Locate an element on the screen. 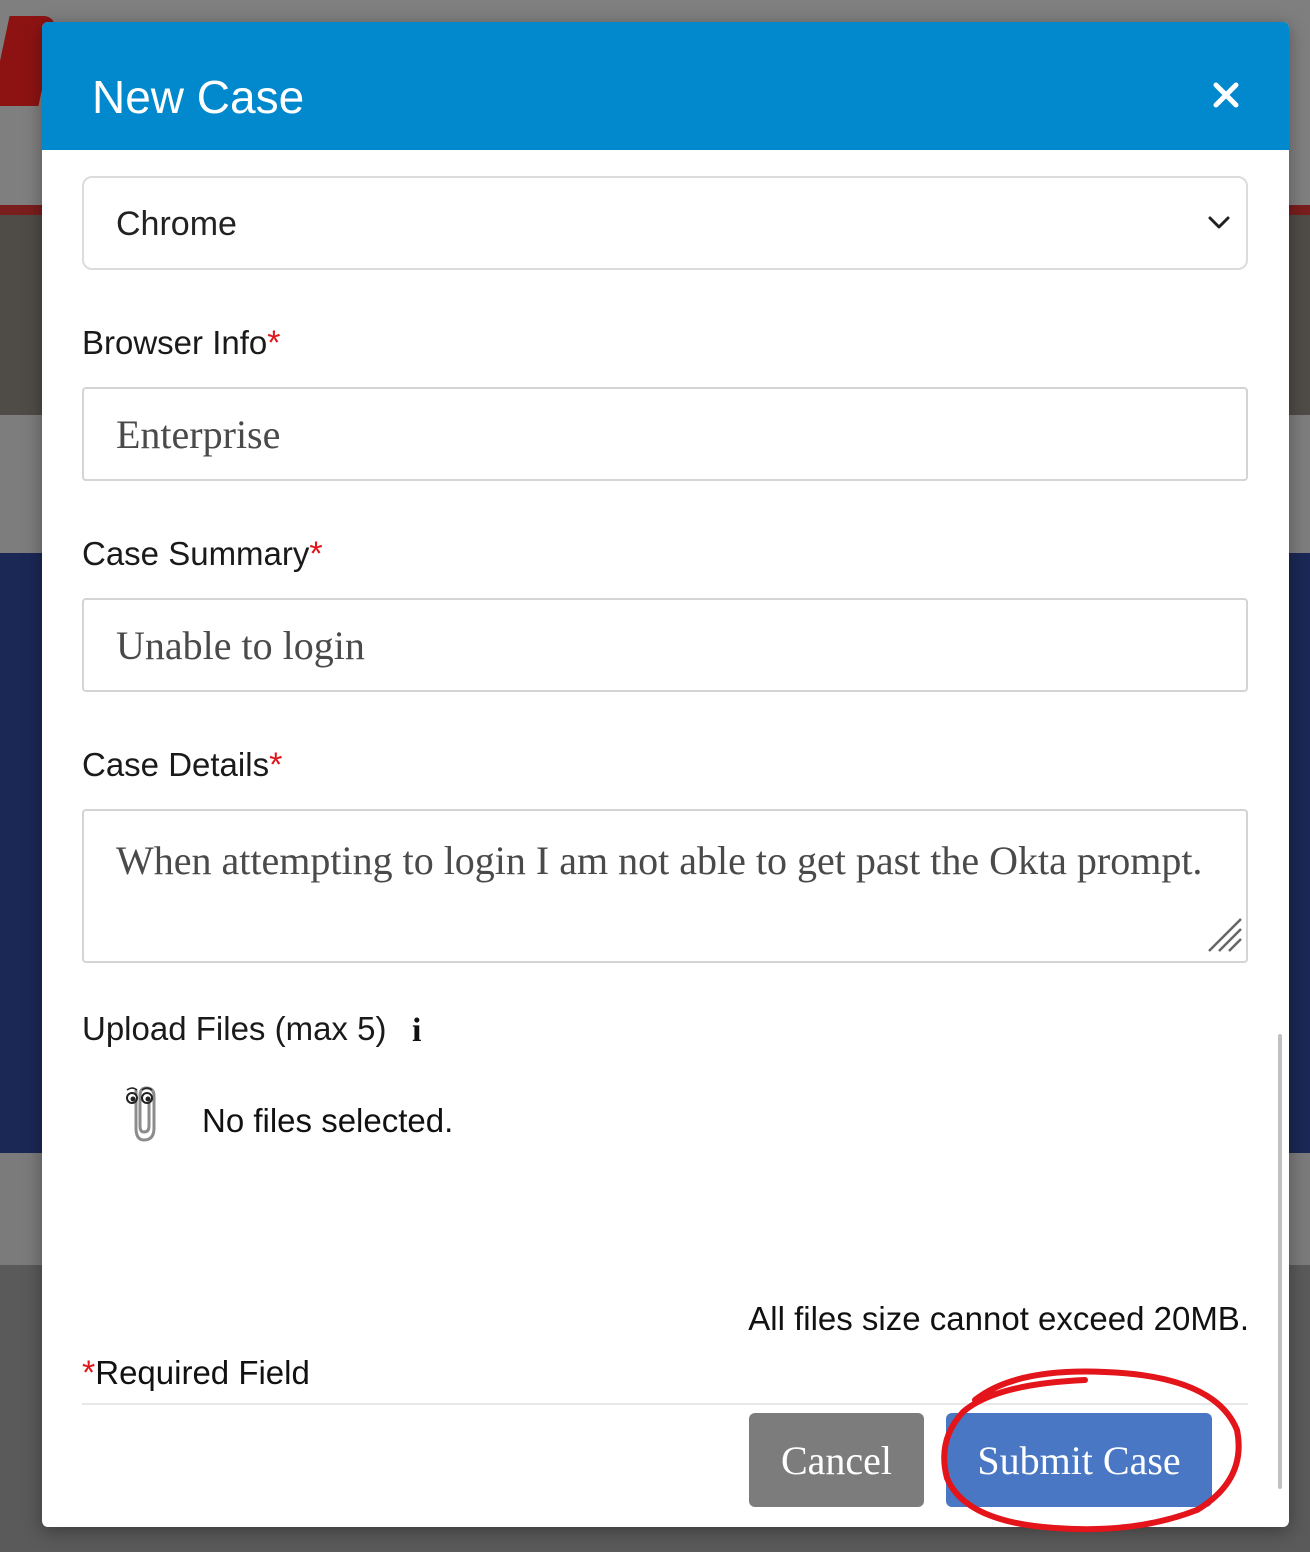  browser-info-value: Enterprise is located at coordinates (198, 434).